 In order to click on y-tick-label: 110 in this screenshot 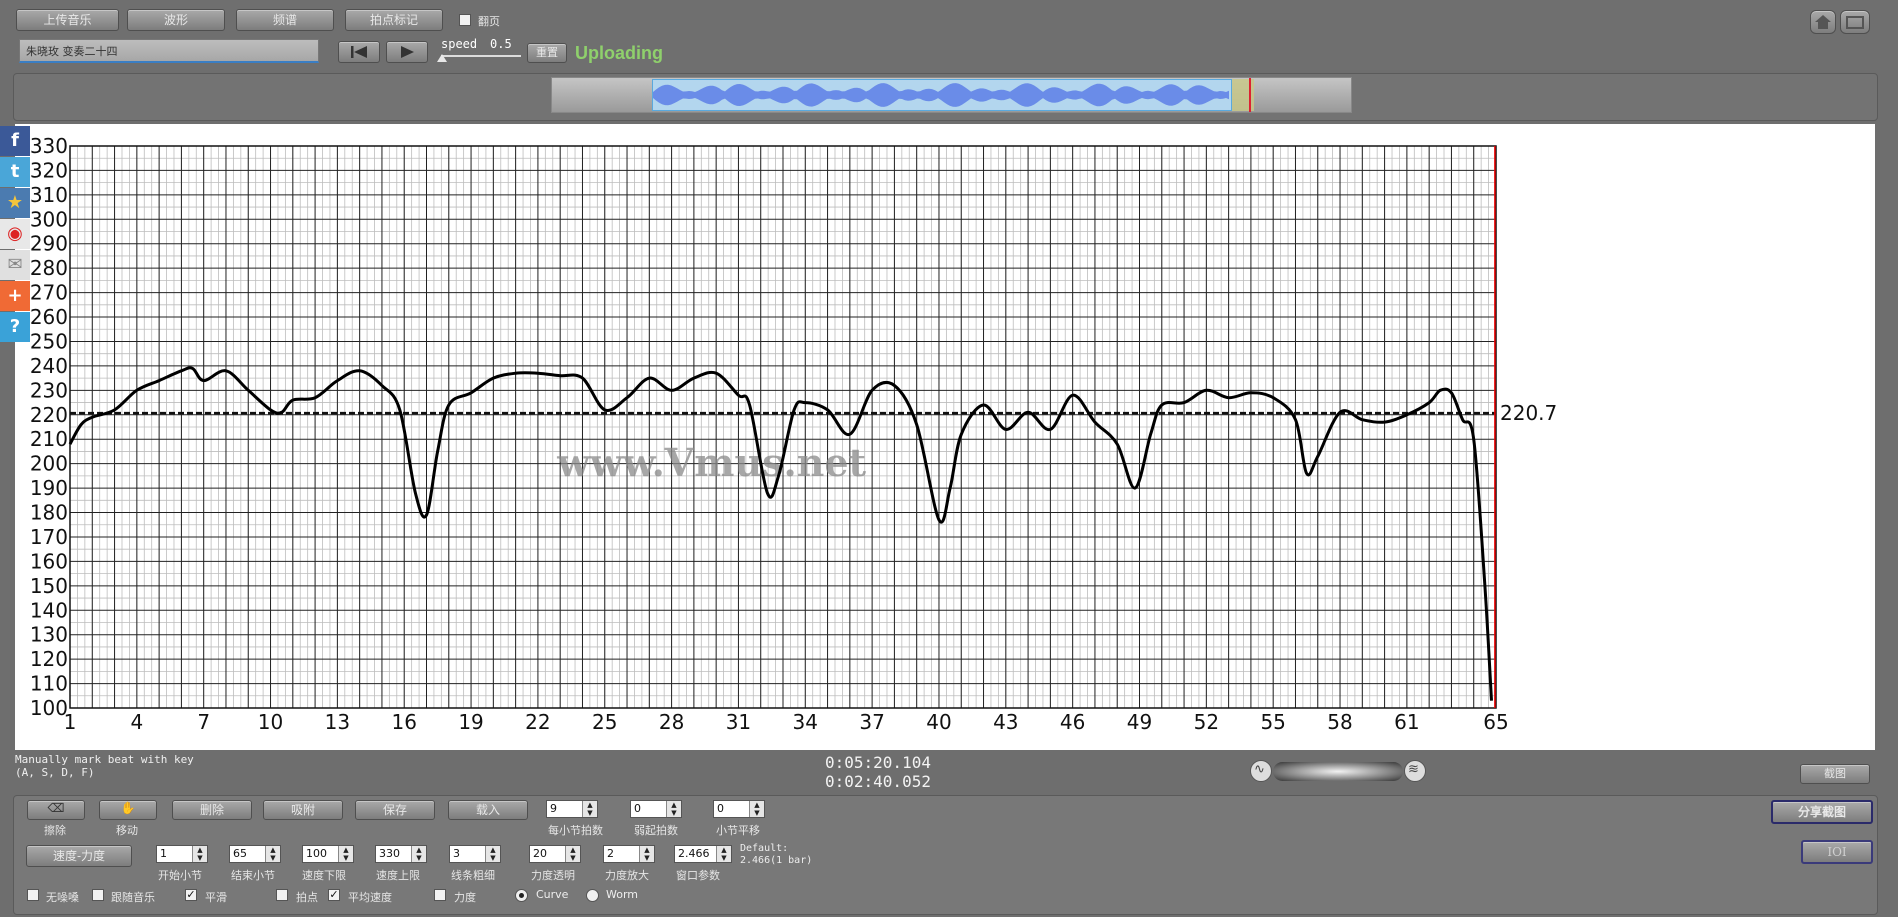, I will do `click(49, 684)`.